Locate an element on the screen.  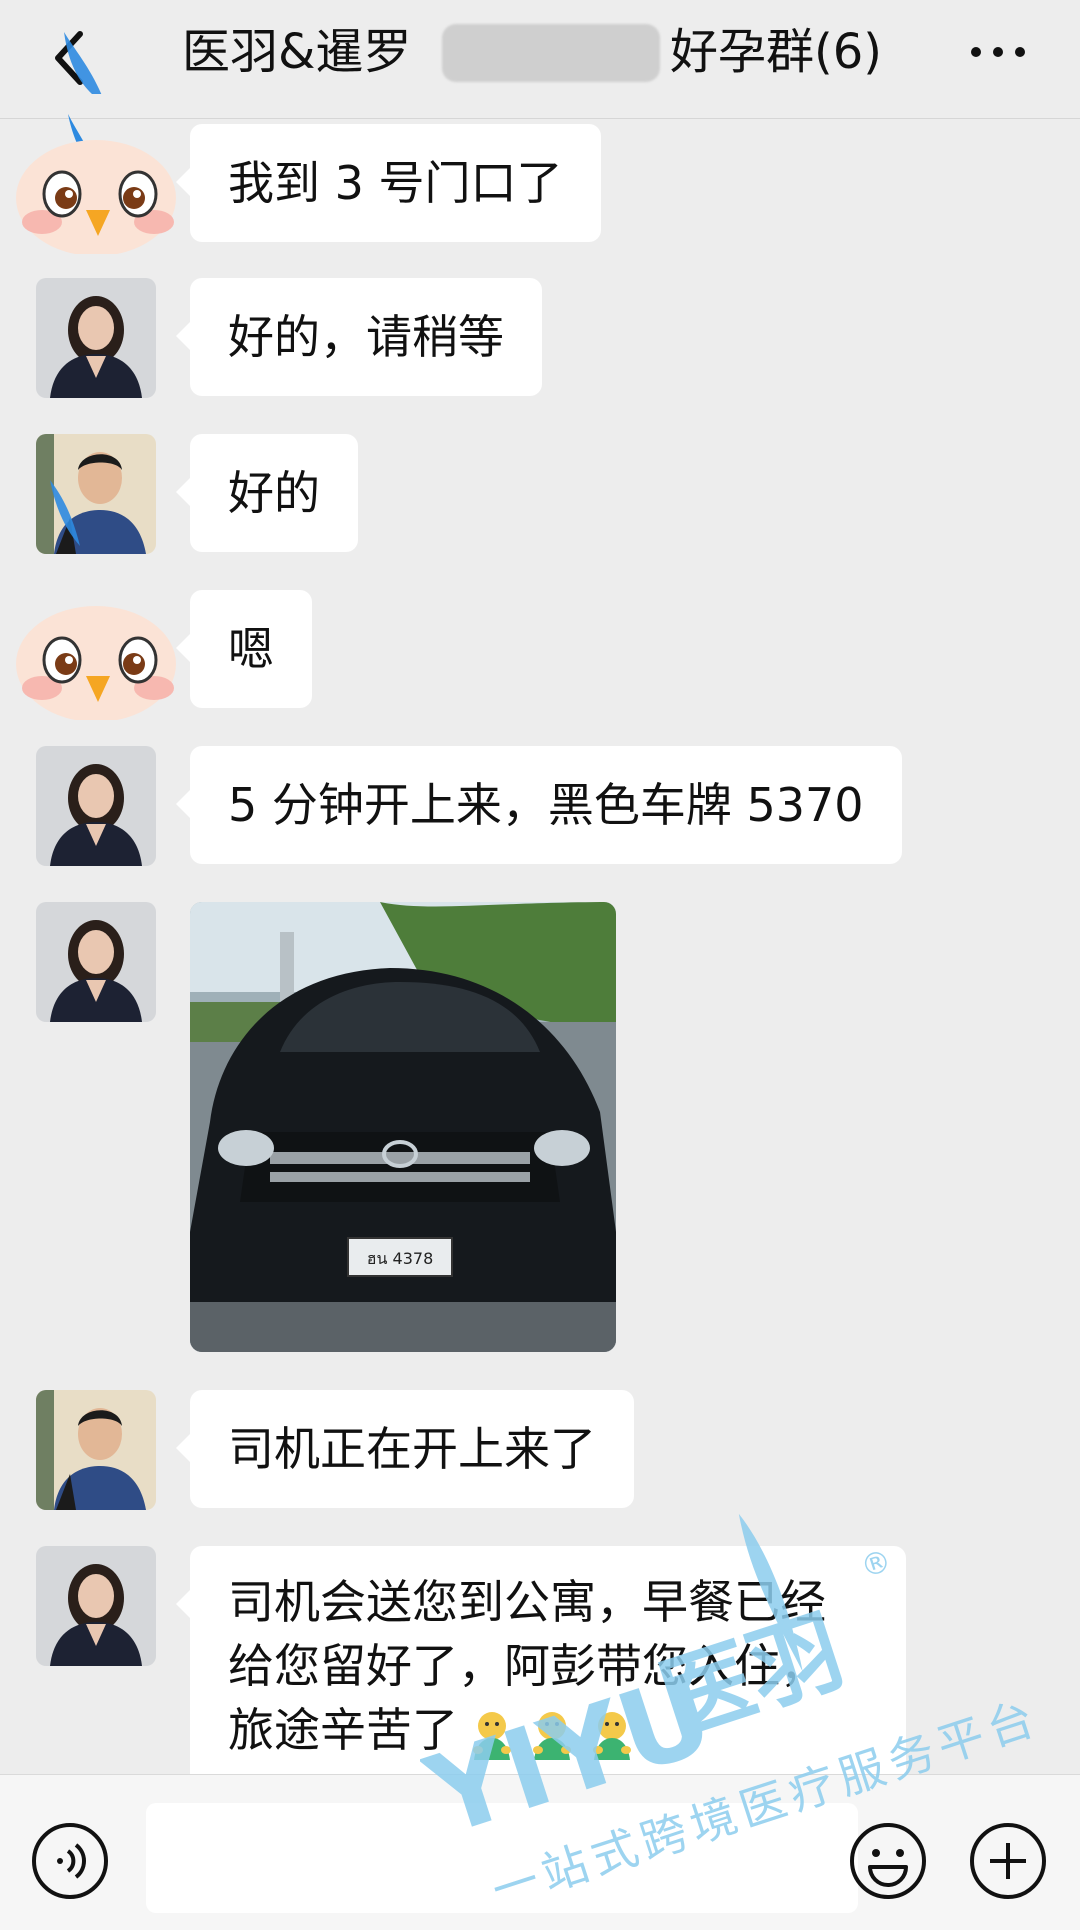
more-button is located at coordinates (998, 52).